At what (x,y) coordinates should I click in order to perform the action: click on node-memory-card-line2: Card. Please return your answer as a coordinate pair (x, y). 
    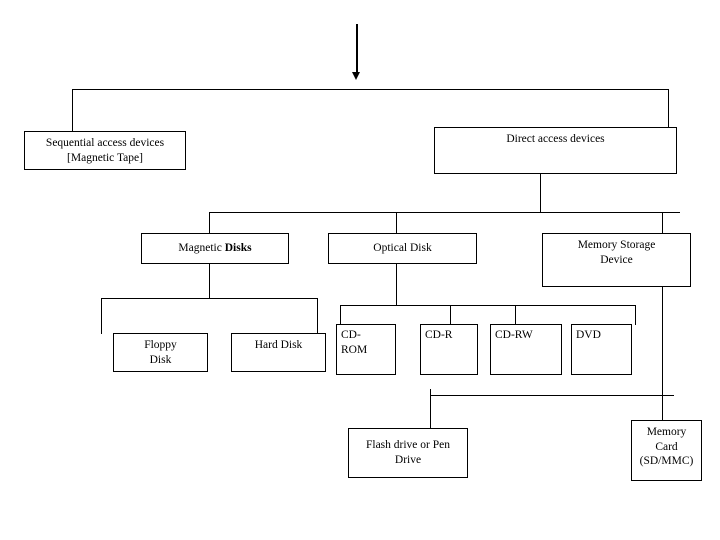
    Looking at the image, I should click on (666, 446).